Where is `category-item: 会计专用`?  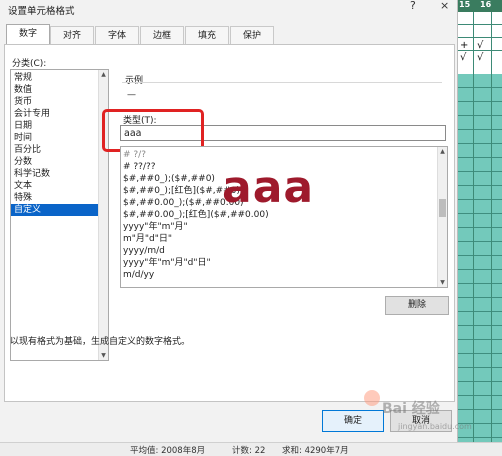 category-item: 会计专用 is located at coordinates (55, 114).